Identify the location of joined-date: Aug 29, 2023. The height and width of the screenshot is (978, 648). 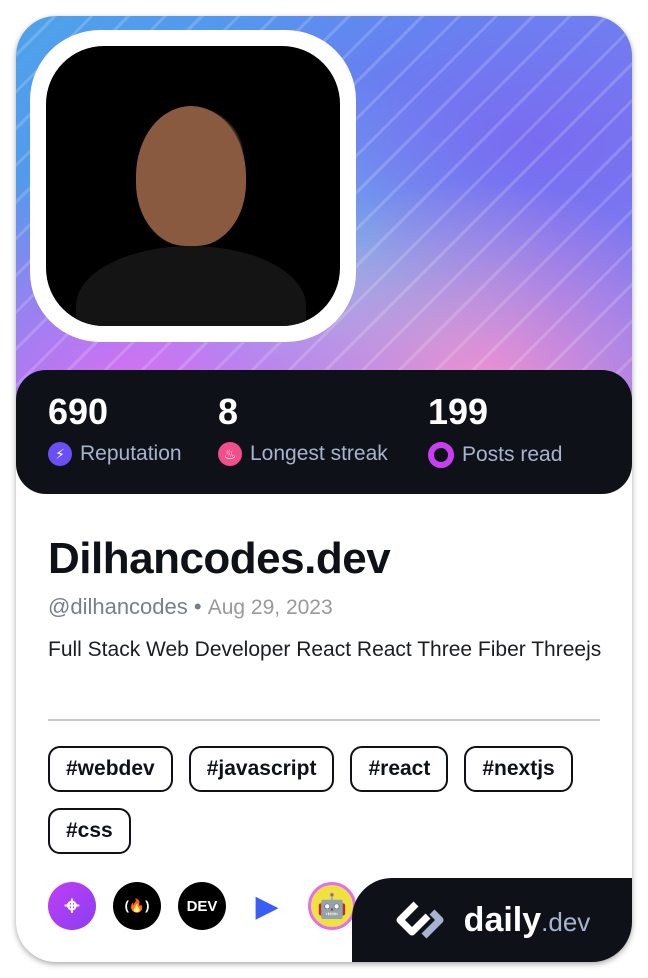
(270, 607).